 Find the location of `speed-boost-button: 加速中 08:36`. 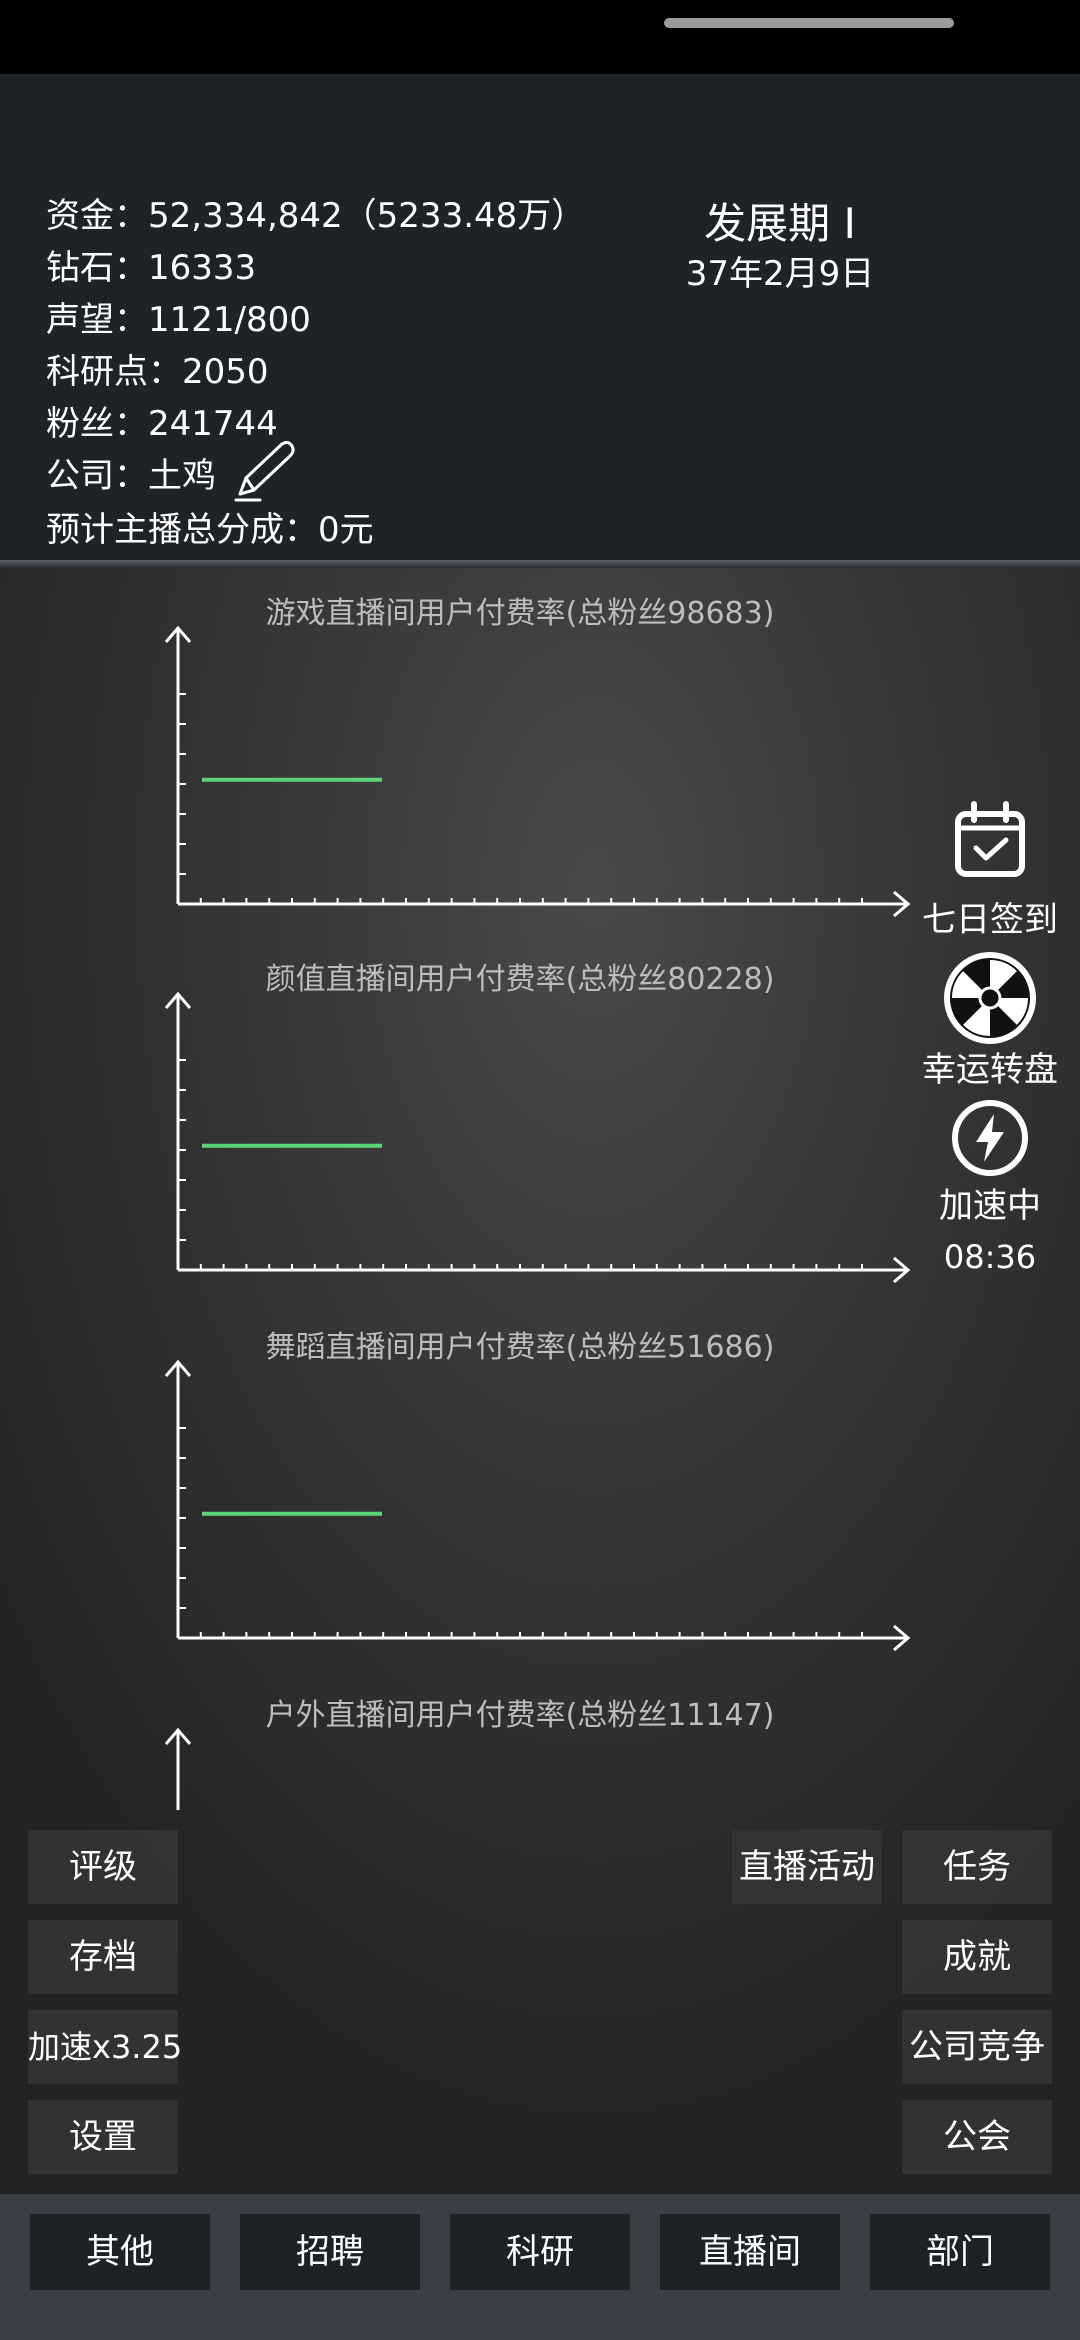

speed-boost-button: 加速中 08:36 is located at coordinates (990, 1189).